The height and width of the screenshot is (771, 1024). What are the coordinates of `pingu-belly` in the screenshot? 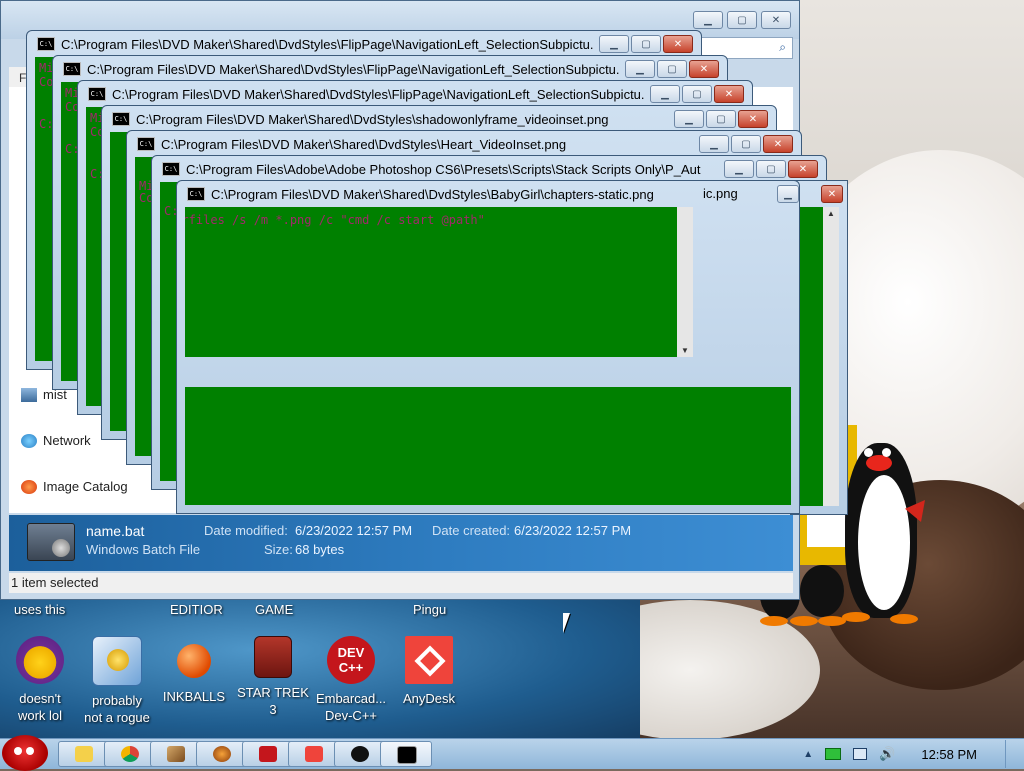 It's located at (884, 542).